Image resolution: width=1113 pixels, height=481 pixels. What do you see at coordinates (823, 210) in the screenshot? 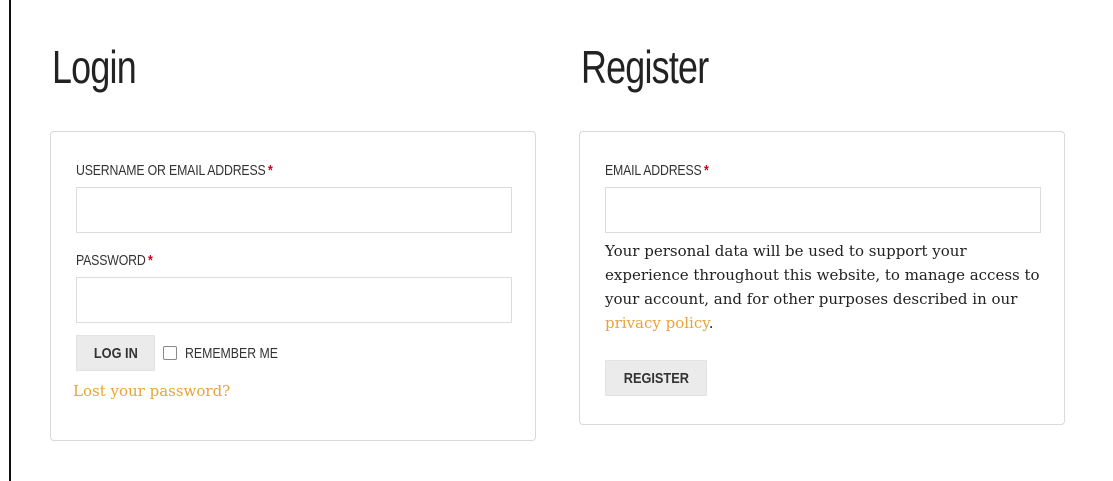
I see `email-input` at bounding box center [823, 210].